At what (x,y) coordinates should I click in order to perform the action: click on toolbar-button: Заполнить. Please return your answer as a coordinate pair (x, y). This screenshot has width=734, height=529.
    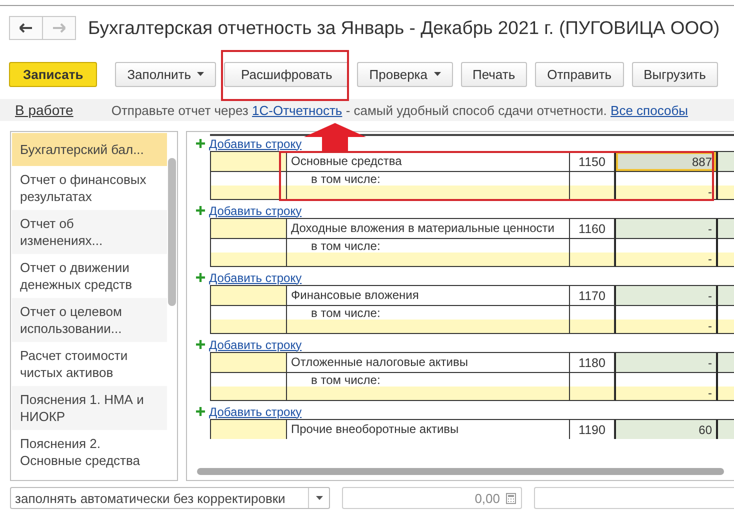
    Looking at the image, I should click on (165, 74).